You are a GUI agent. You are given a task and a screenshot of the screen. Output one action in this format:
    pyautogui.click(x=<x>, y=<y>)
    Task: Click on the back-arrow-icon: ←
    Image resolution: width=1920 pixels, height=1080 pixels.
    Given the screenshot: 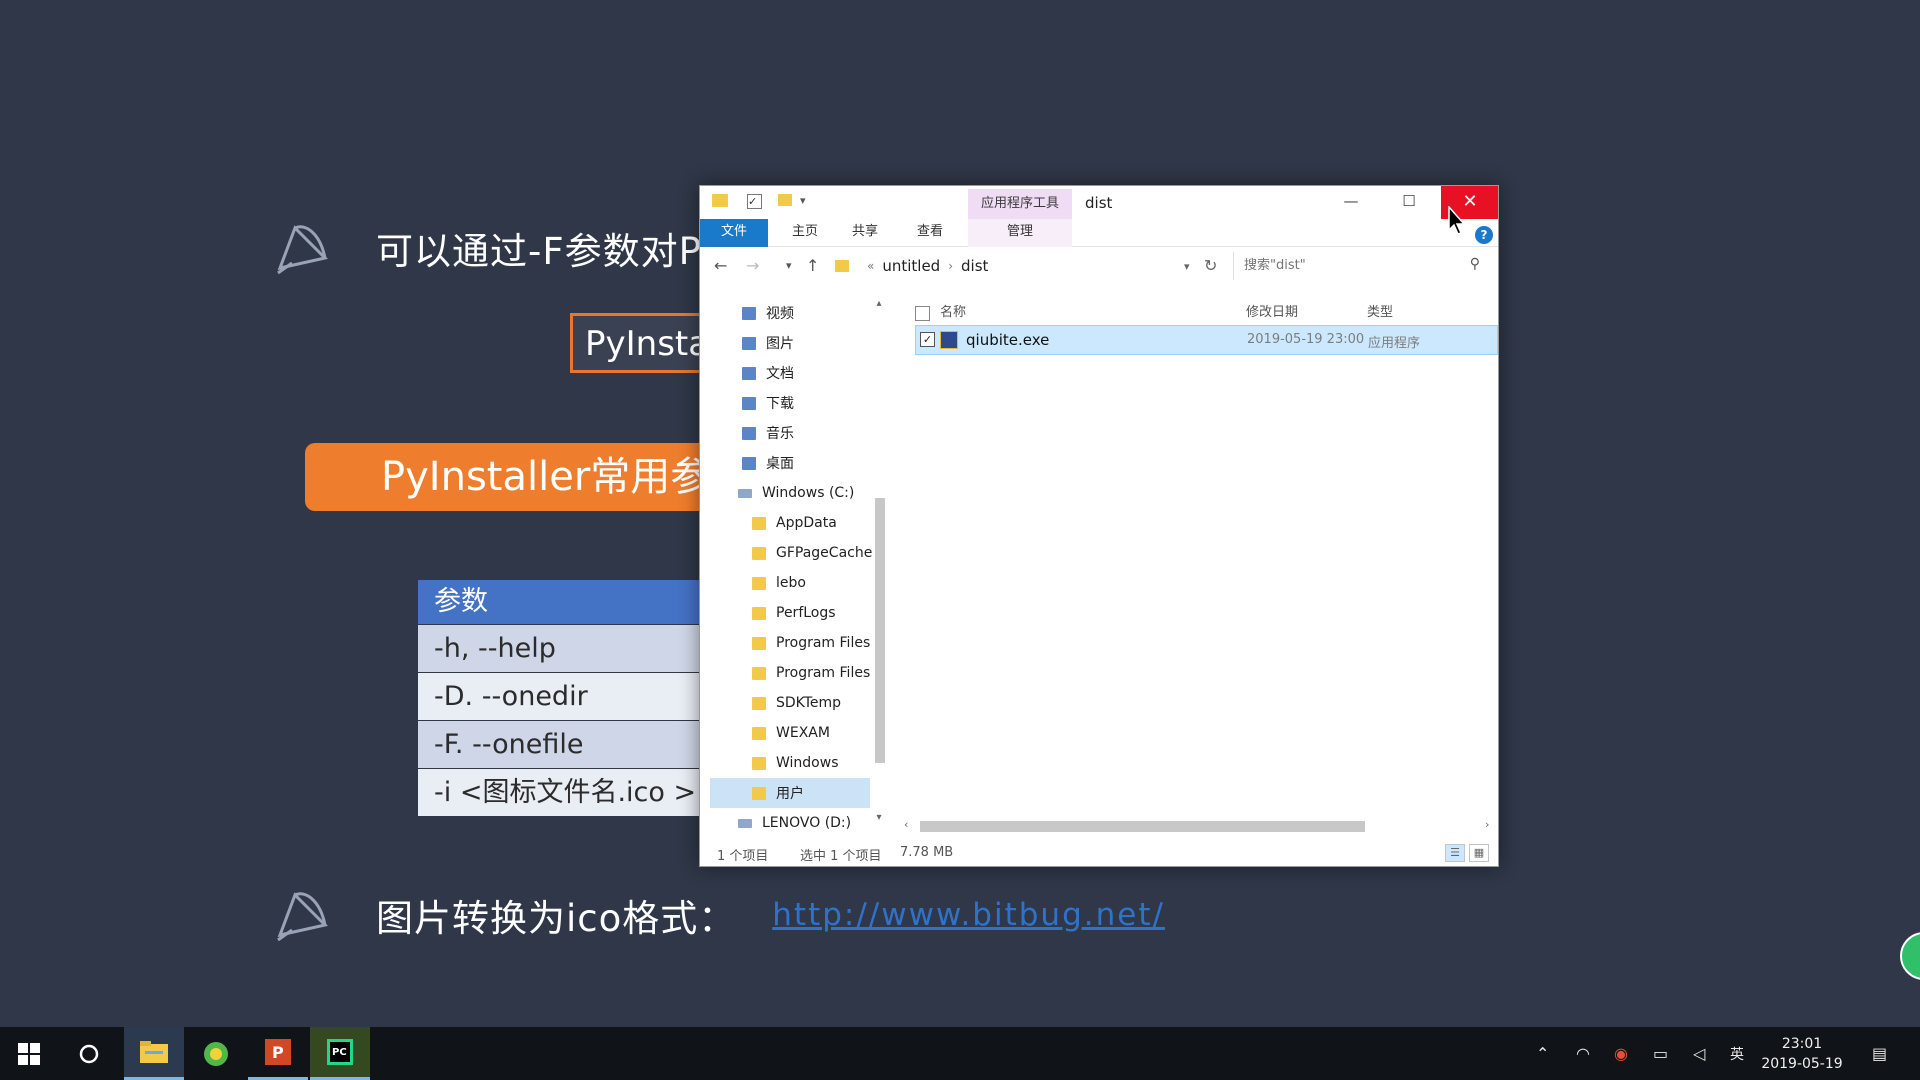 What is the action you would take?
    pyautogui.click(x=720, y=265)
    